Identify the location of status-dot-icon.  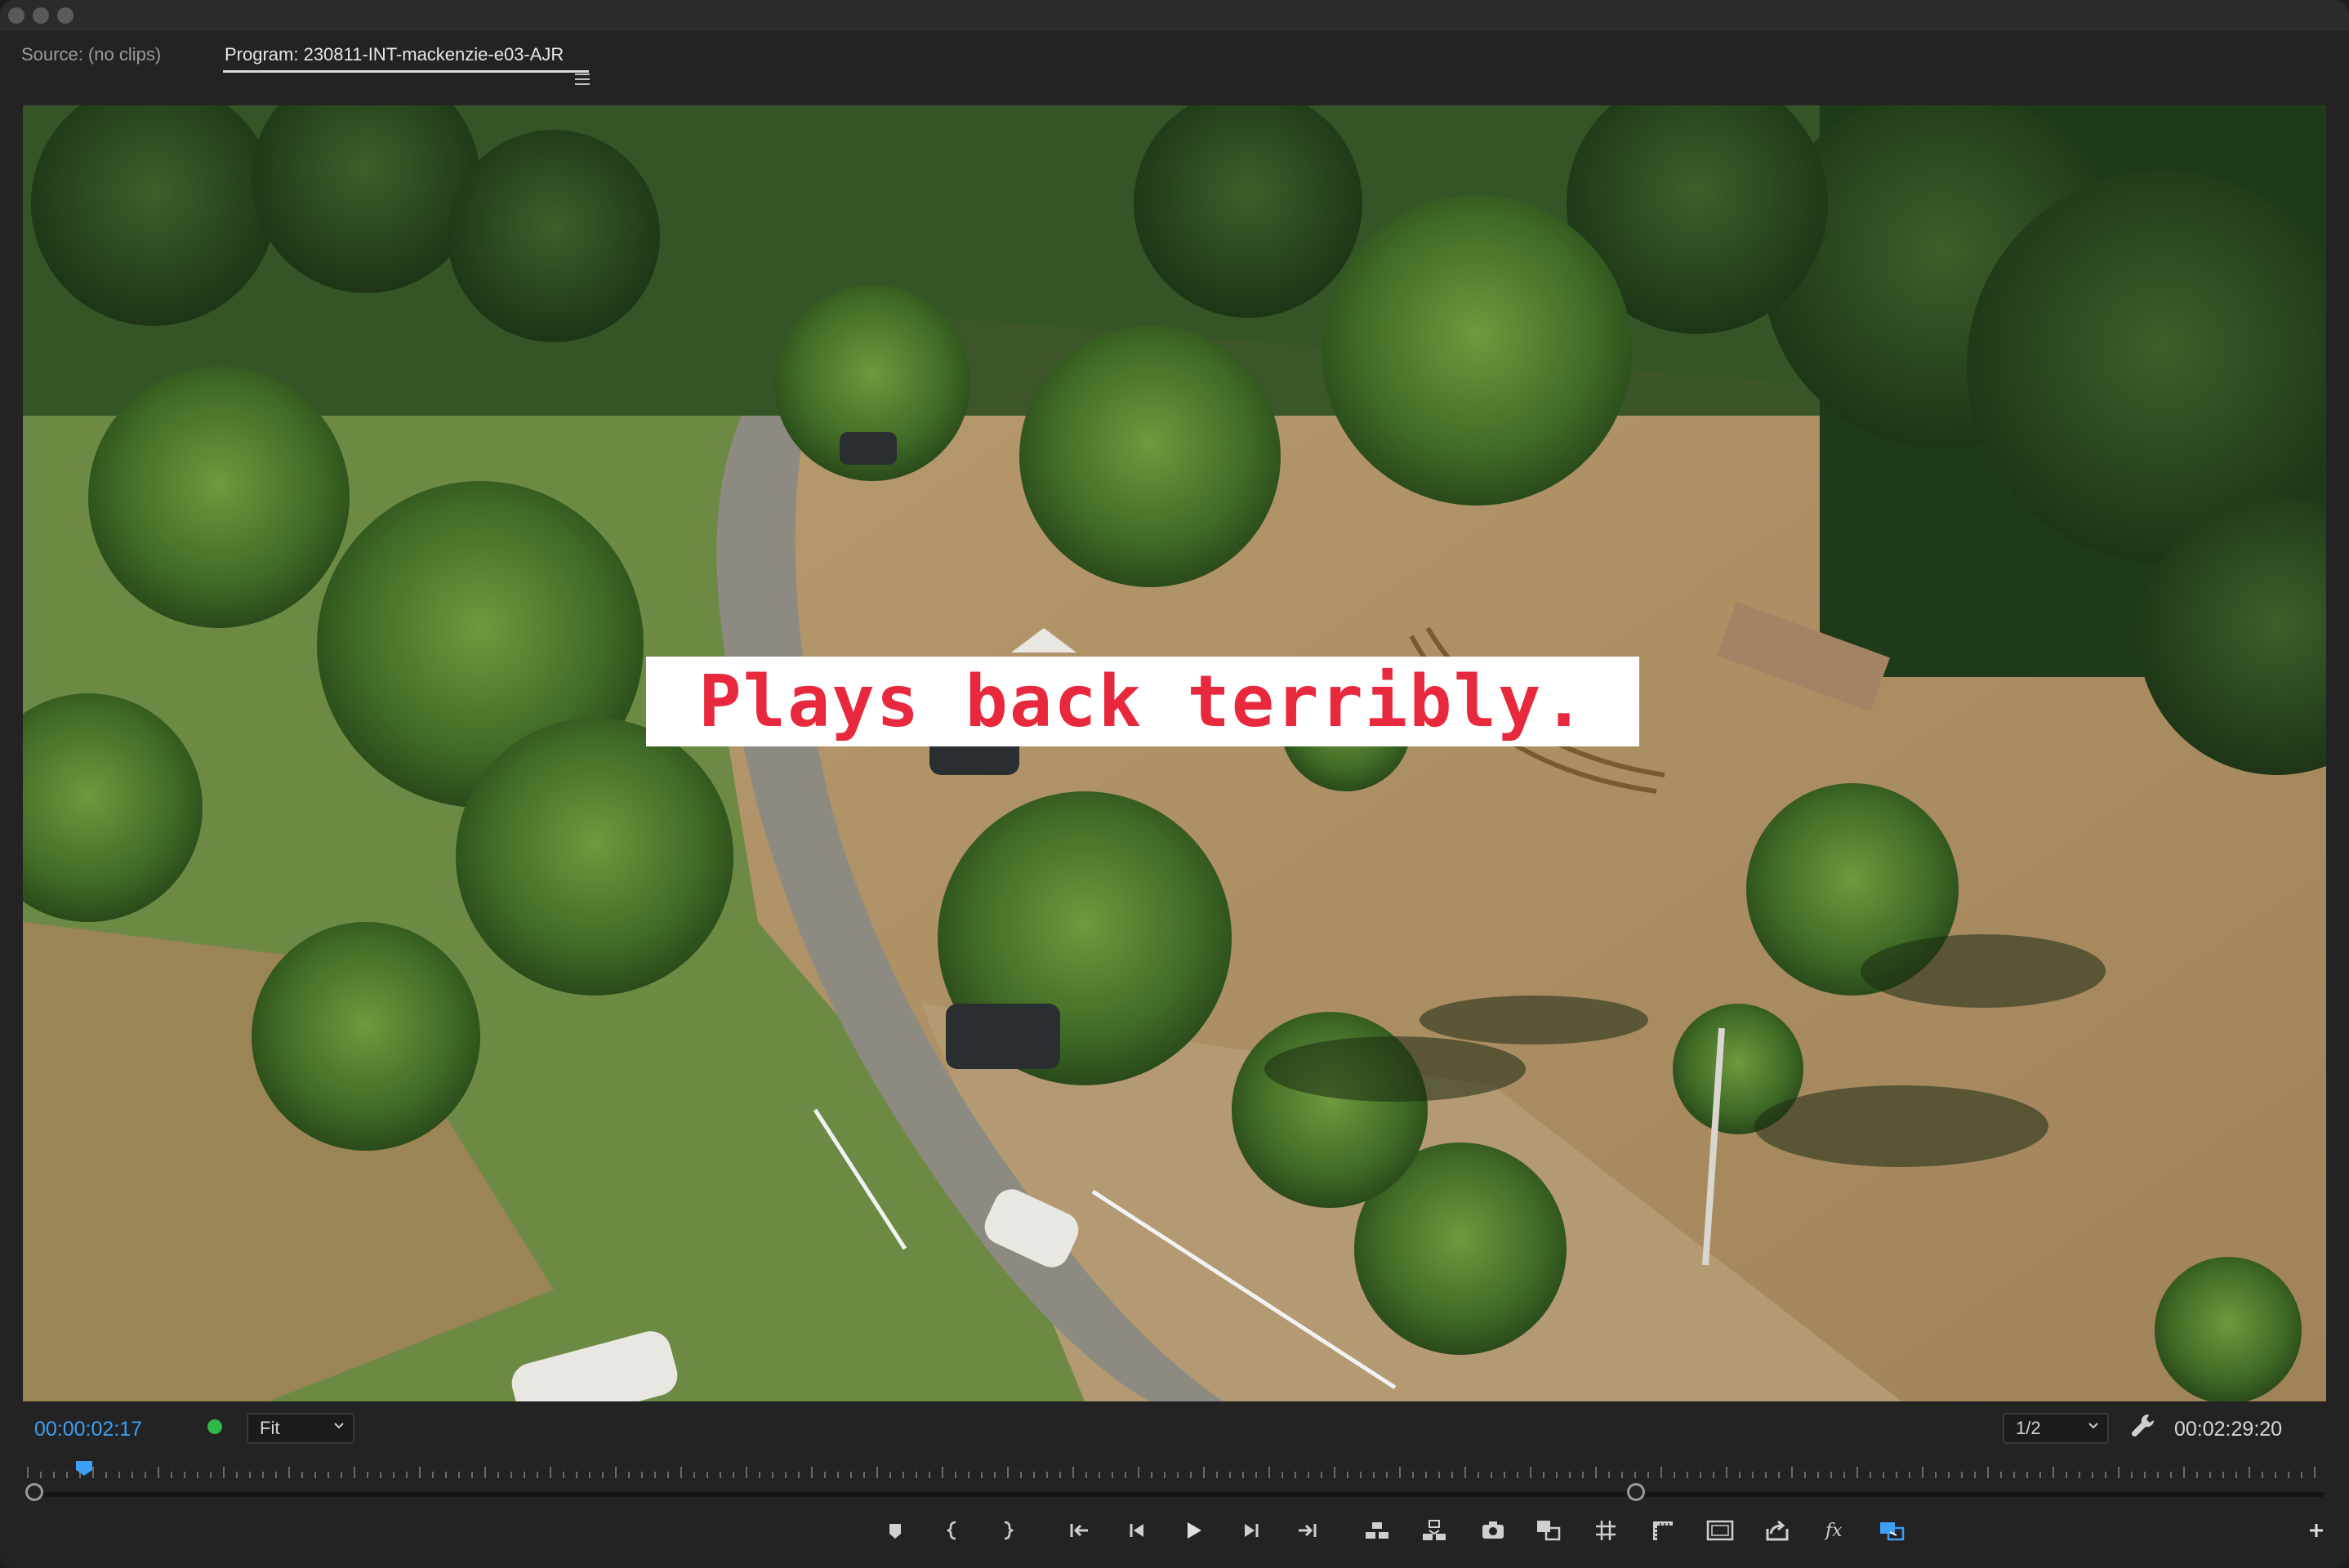
(214, 1426).